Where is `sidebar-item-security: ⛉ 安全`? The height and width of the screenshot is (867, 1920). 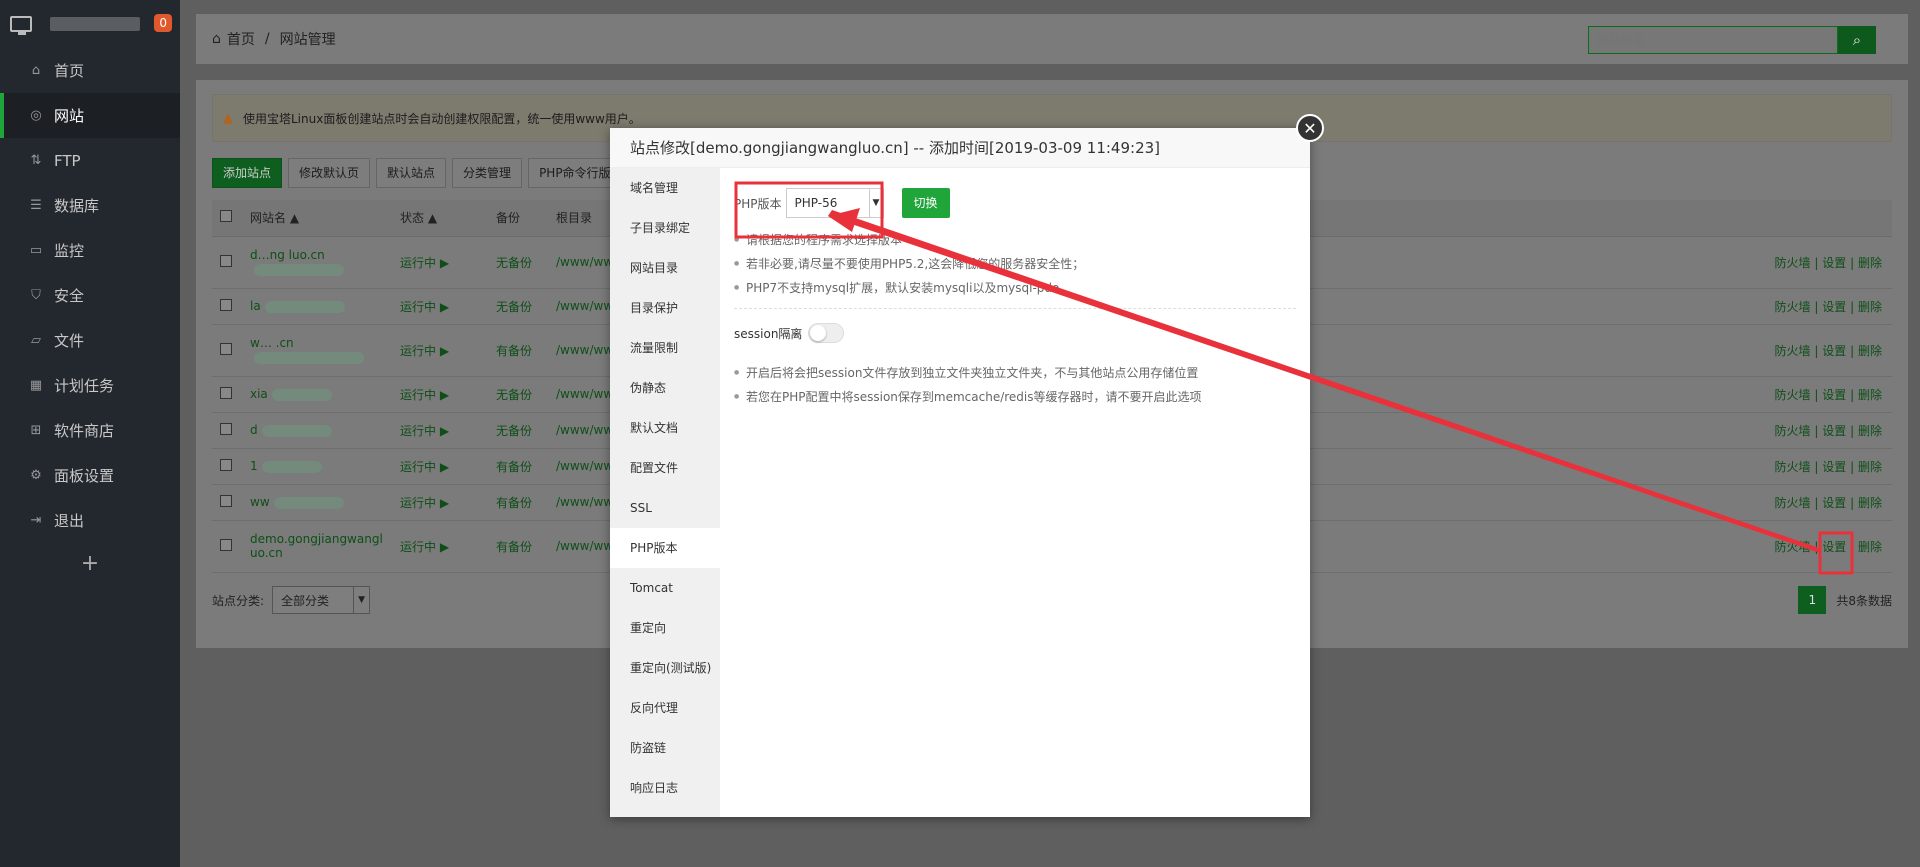 sidebar-item-security: ⛉ 安全 is located at coordinates (90, 295).